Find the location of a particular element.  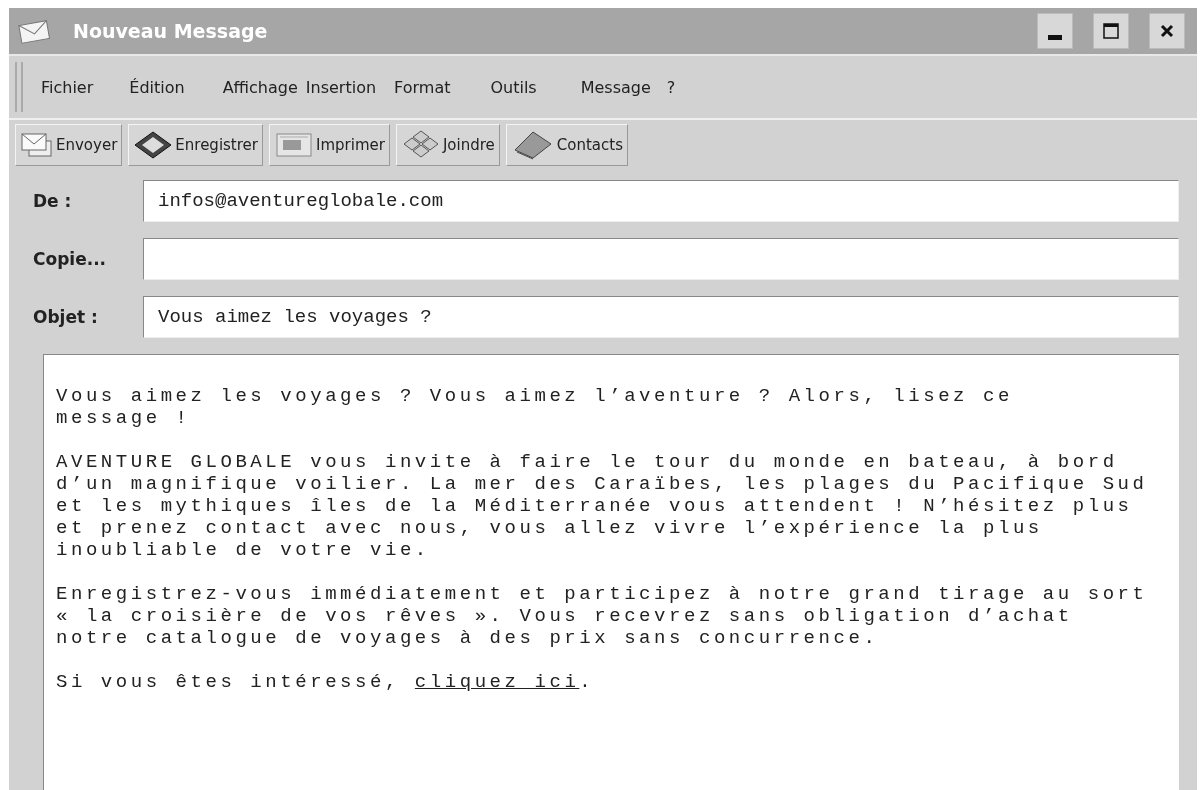

close-icon is located at coordinates (1167, 31).